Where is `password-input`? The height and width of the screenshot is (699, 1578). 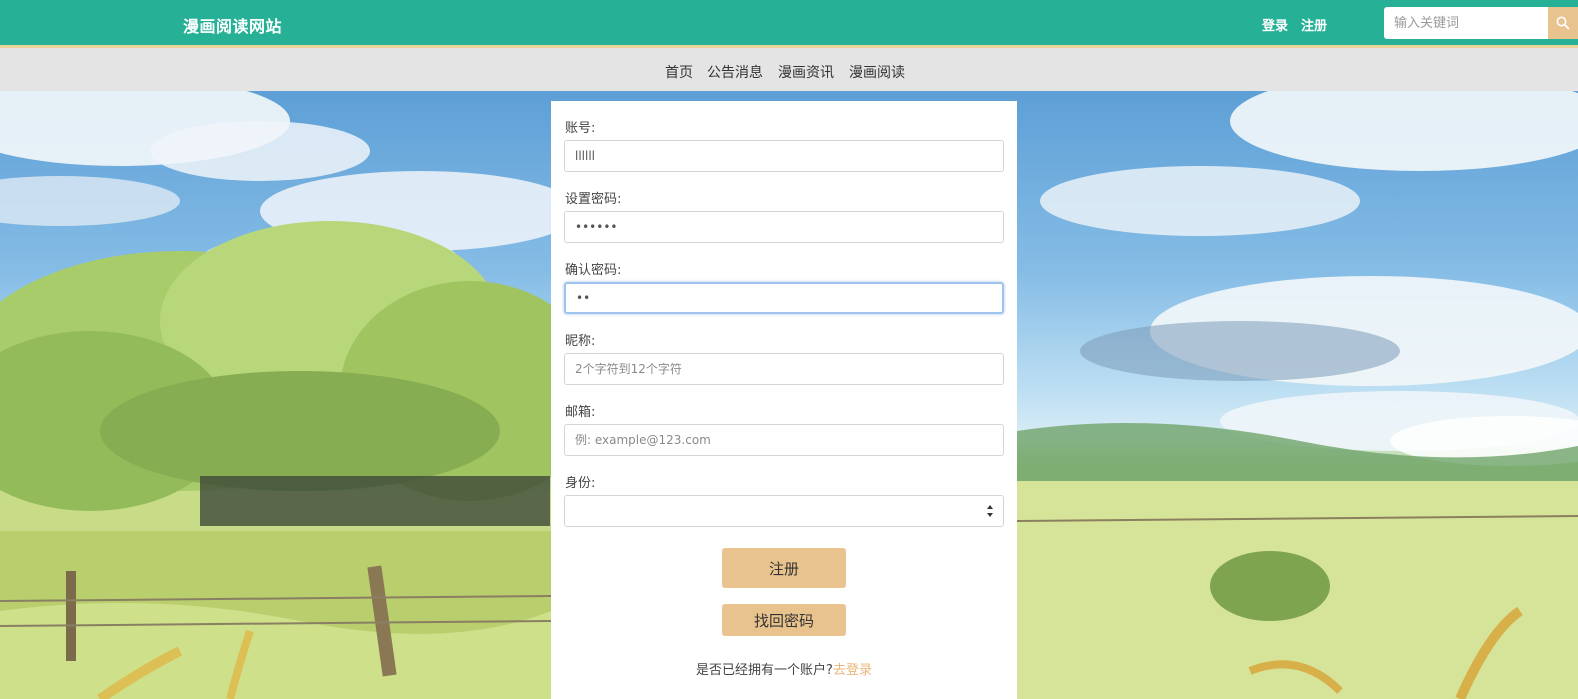 password-input is located at coordinates (784, 227).